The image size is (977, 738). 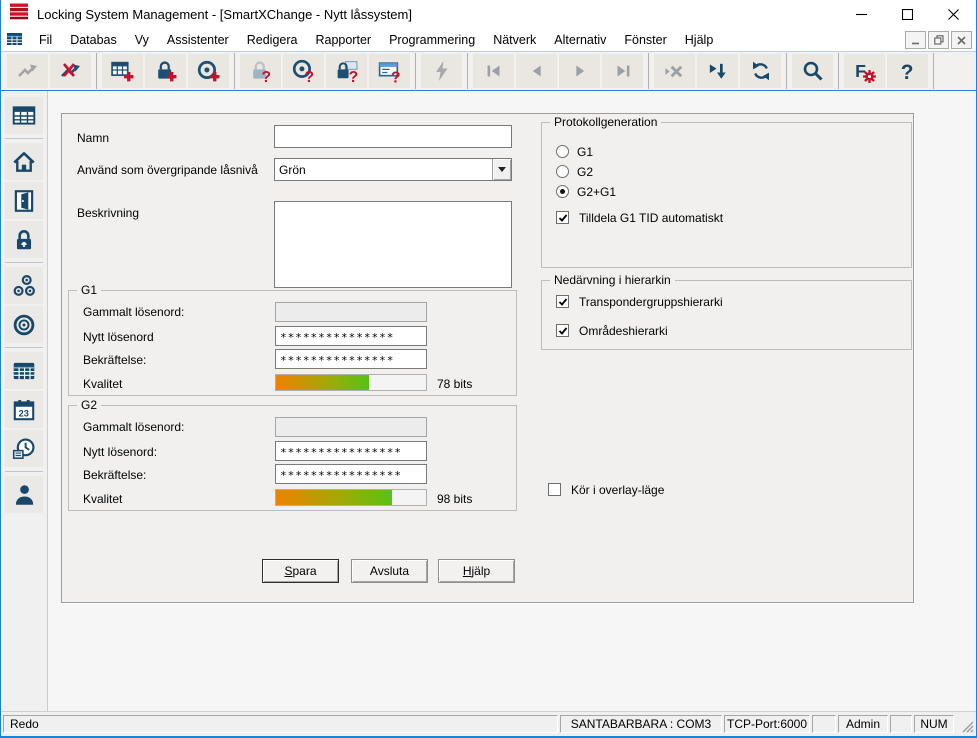 I want to click on sidebar-item-time-zones, so click(x=24, y=448).